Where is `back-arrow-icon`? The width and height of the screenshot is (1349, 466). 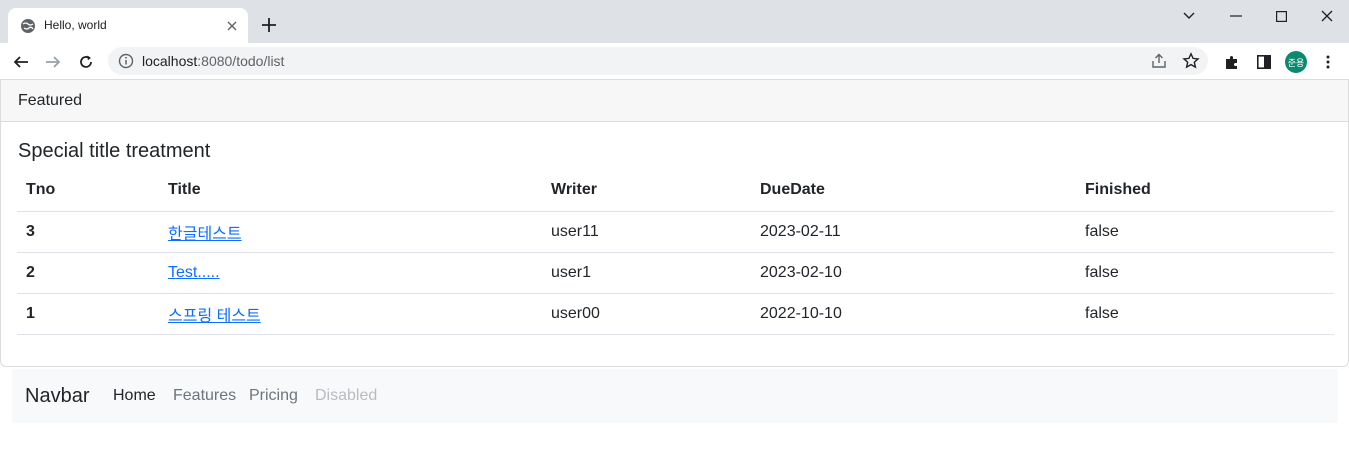 back-arrow-icon is located at coordinates (21, 62).